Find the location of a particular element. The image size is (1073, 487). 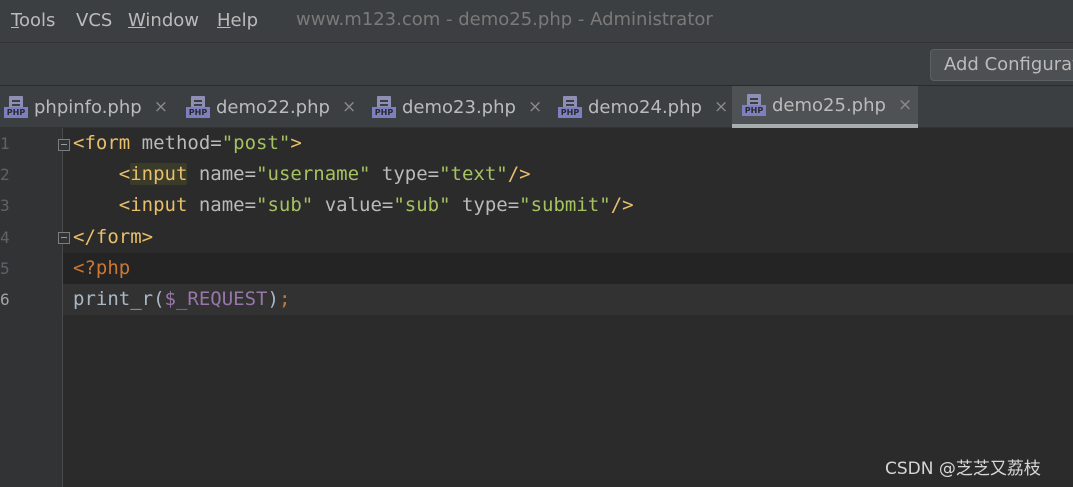

tab-demo24: PHP demo24.php × is located at coordinates (641, 107).